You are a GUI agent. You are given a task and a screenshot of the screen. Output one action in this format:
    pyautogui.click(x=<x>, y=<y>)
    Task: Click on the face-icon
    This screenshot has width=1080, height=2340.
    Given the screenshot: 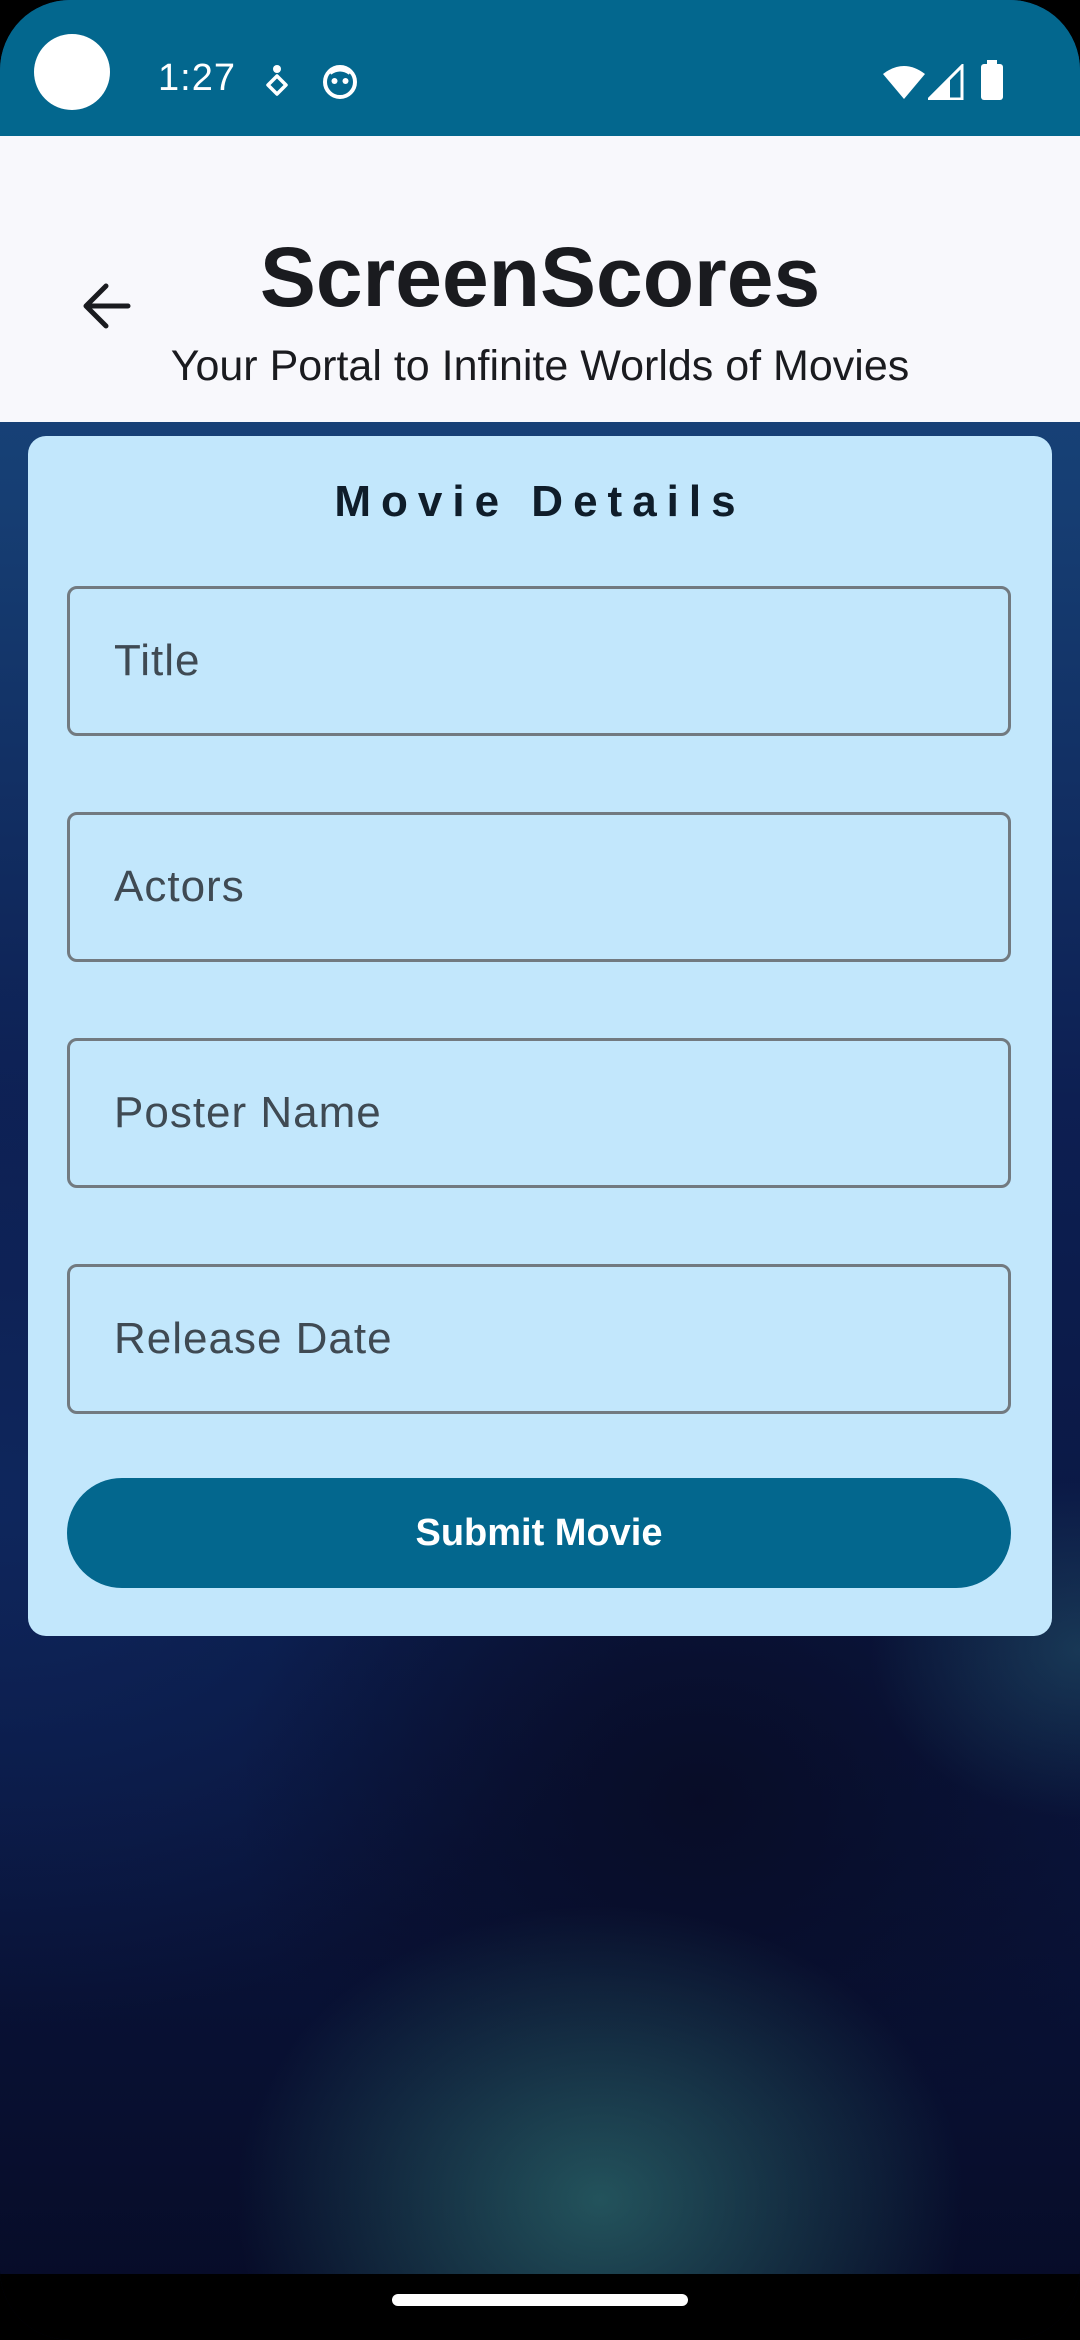 What is the action you would take?
    pyautogui.click(x=340, y=84)
    